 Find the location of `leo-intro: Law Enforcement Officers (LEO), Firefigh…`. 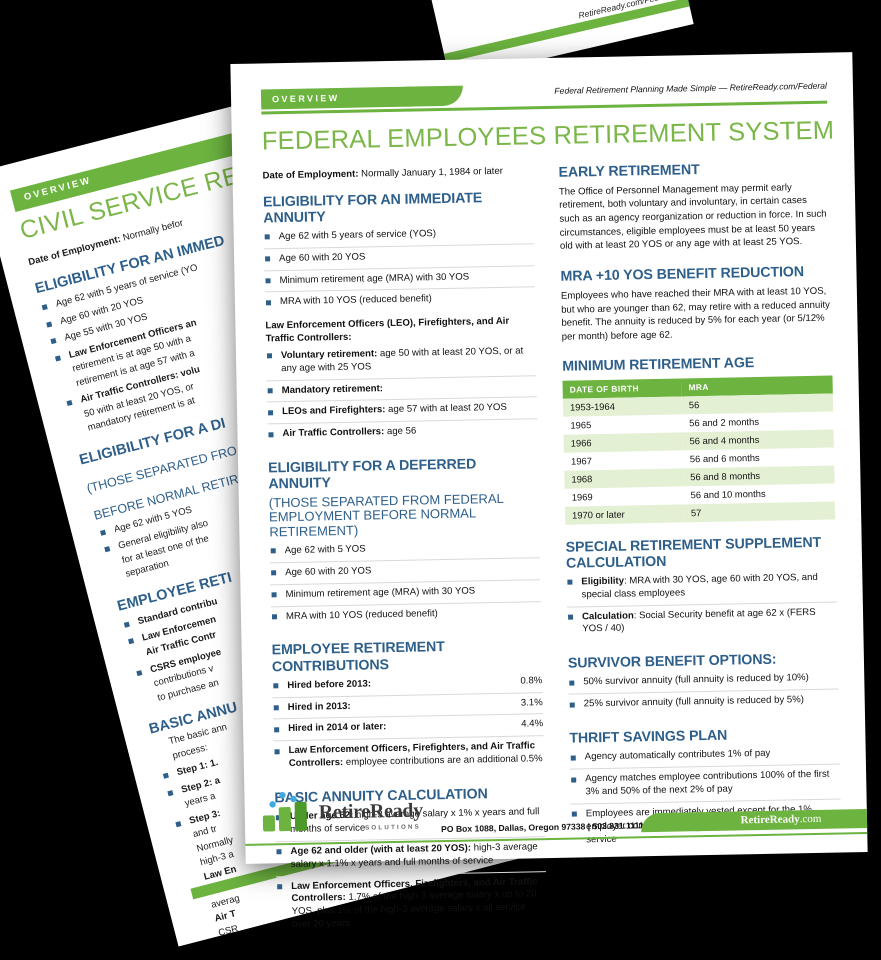

leo-intro: Law Enforcement Officers (LEO), Firefigh… is located at coordinates (387, 330).